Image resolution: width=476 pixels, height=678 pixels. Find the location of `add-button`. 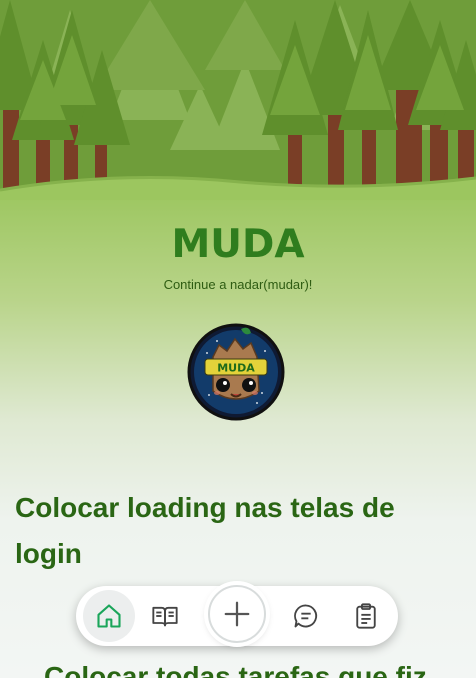

add-button is located at coordinates (237, 614).